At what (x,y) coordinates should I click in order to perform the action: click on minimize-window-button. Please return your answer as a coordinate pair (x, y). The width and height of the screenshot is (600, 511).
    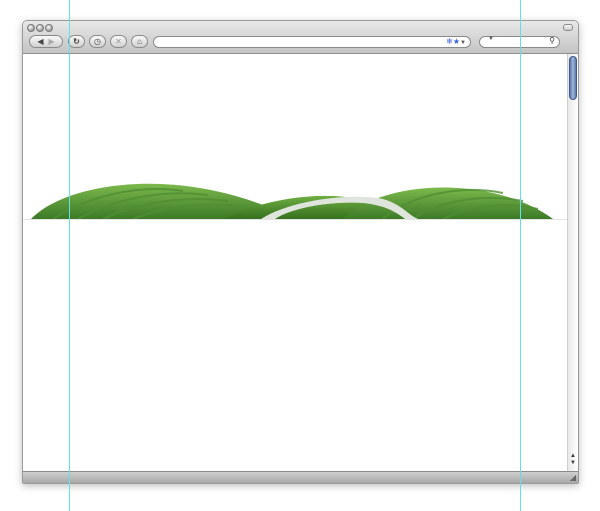
    Looking at the image, I should click on (40, 28).